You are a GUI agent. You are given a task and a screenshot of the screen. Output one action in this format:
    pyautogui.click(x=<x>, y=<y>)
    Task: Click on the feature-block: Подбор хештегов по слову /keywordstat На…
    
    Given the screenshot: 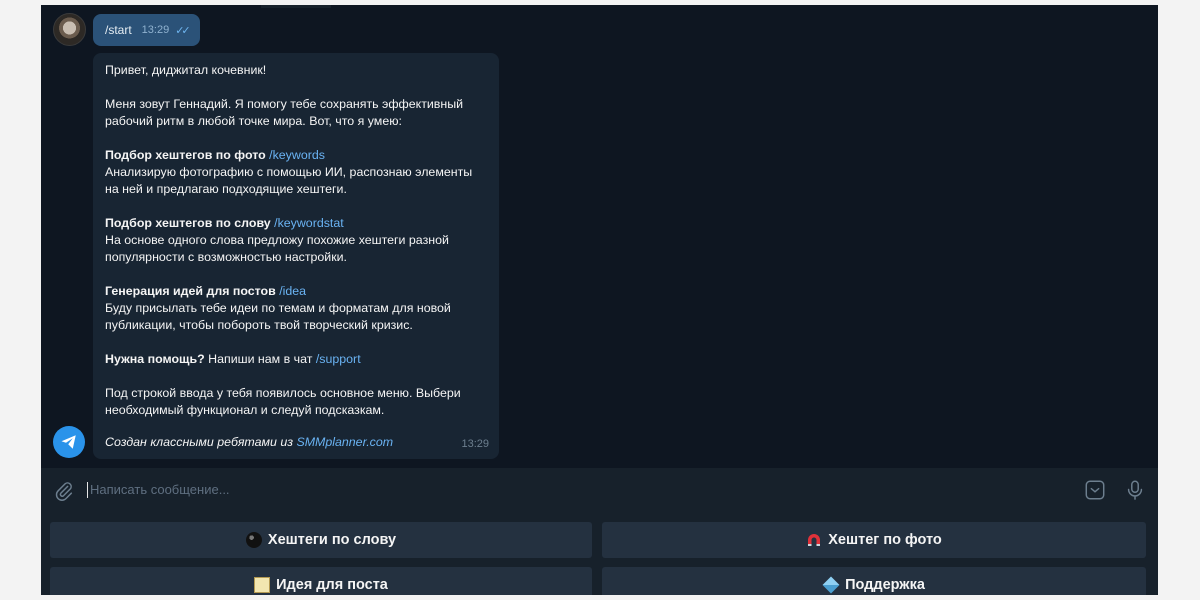 What is the action you would take?
    pyautogui.click(x=296, y=240)
    